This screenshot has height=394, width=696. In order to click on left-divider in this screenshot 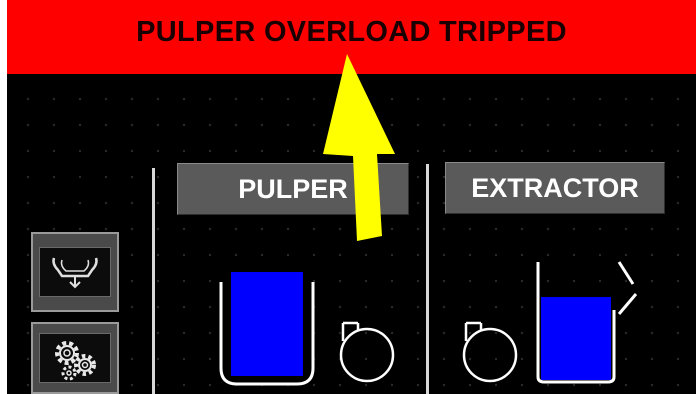, I will do `click(153, 281)`.